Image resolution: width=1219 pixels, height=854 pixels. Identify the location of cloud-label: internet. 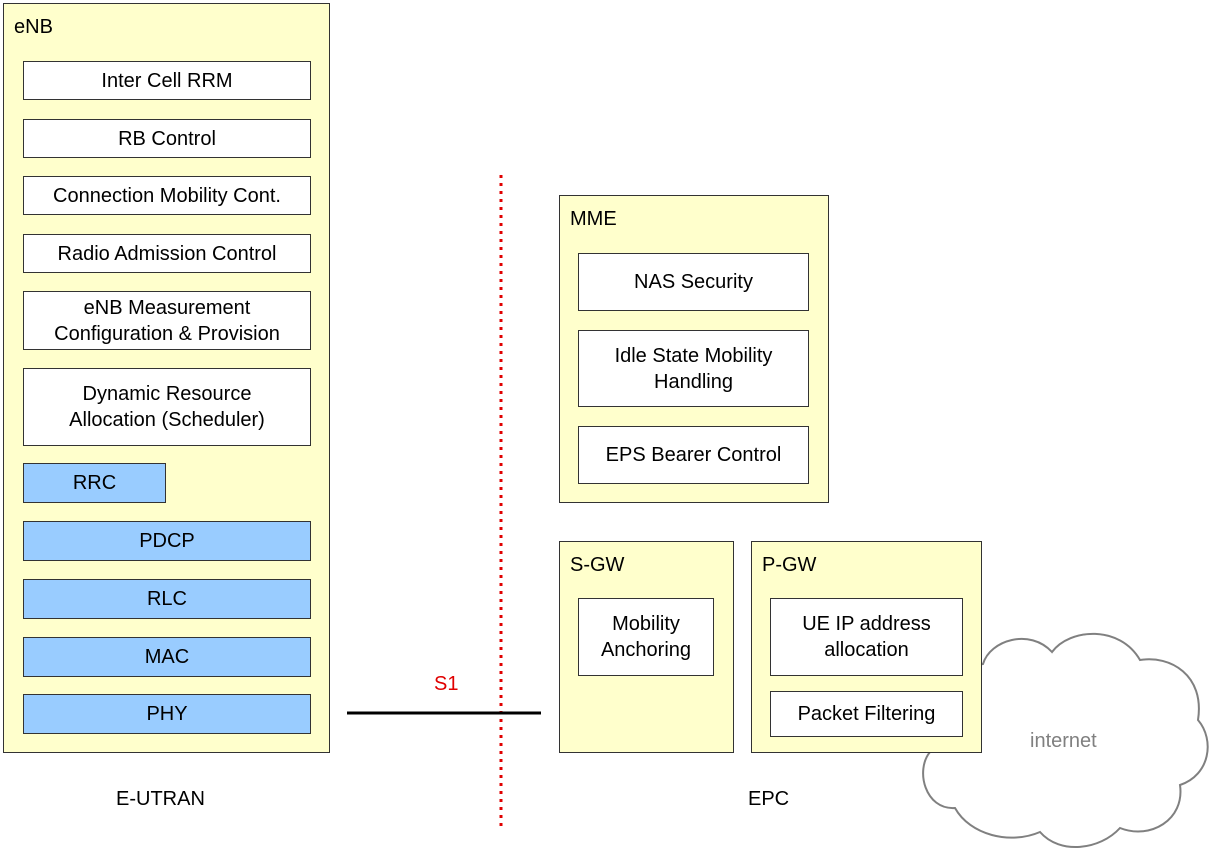
(1063, 741).